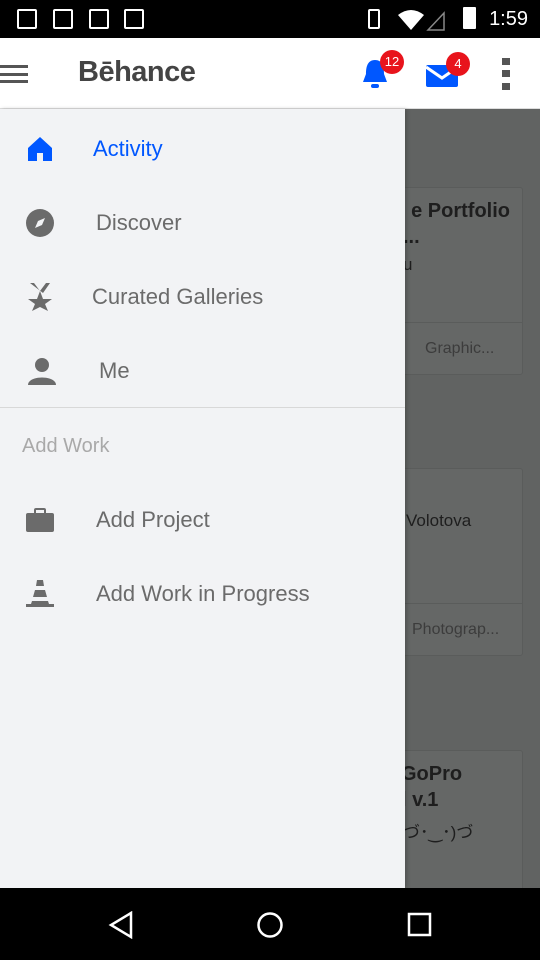  Describe the element at coordinates (153, 519) in the screenshot. I see `drawer-item-label: Add Project` at that location.